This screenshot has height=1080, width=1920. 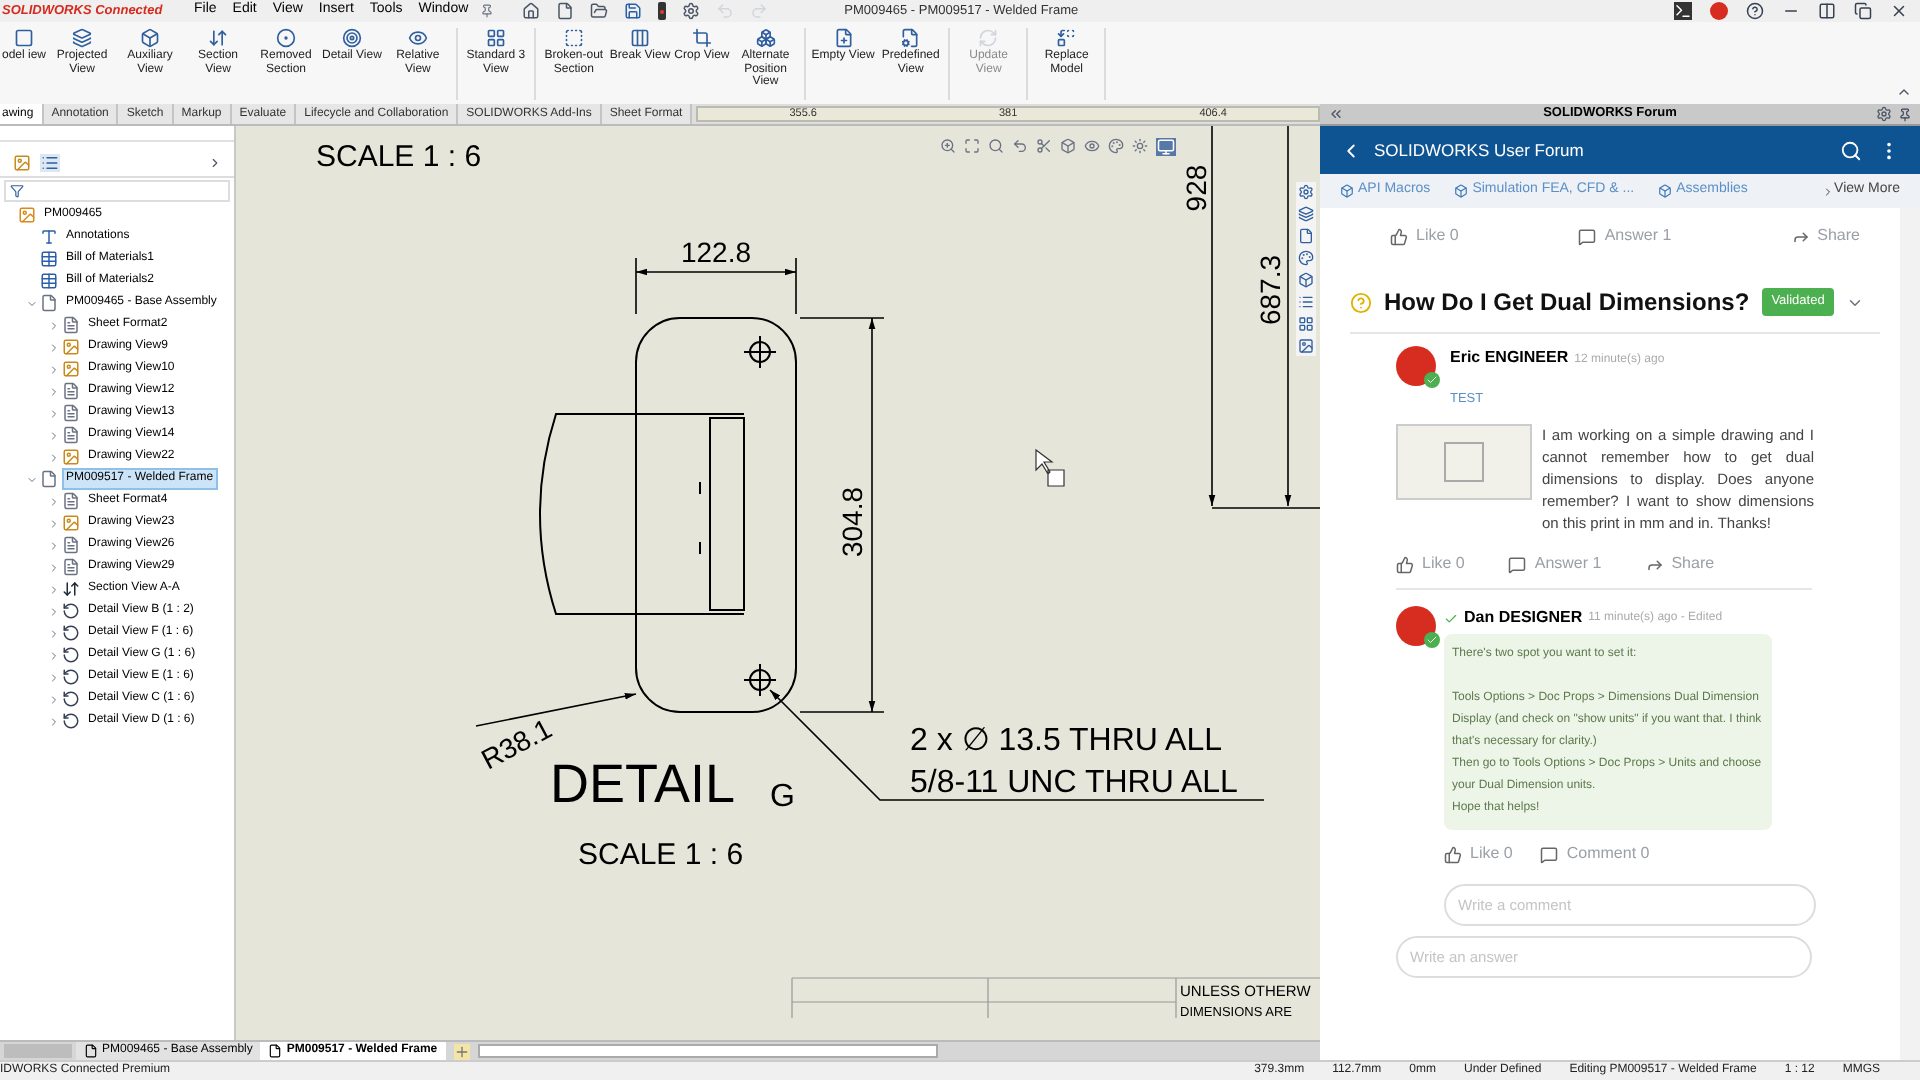 What do you see at coordinates (71, 589) in the screenshot?
I see `section-arrows-icon` at bounding box center [71, 589].